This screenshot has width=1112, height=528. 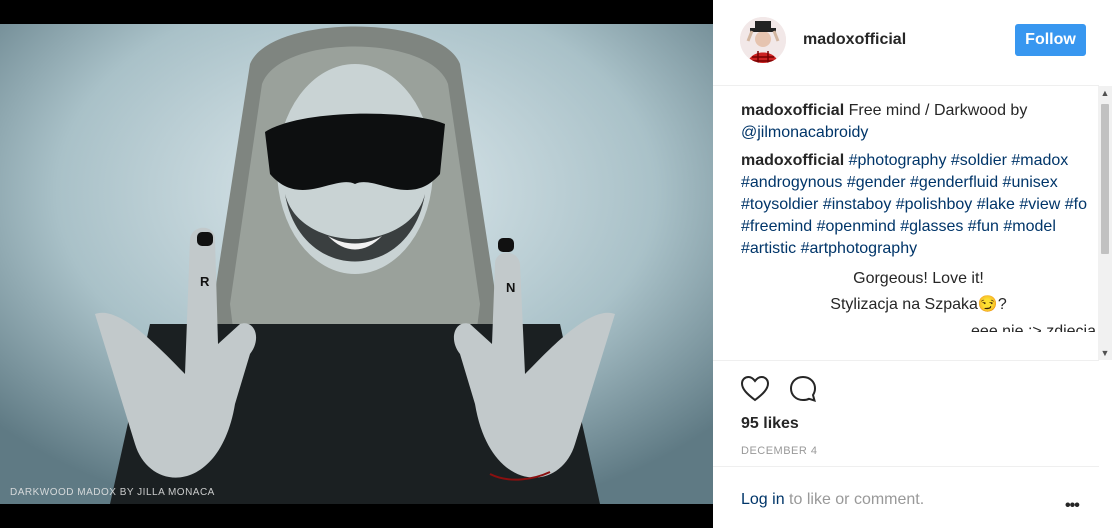 What do you see at coordinates (1072, 506) in the screenshot?
I see `more-options-icon: •••` at bounding box center [1072, 506].